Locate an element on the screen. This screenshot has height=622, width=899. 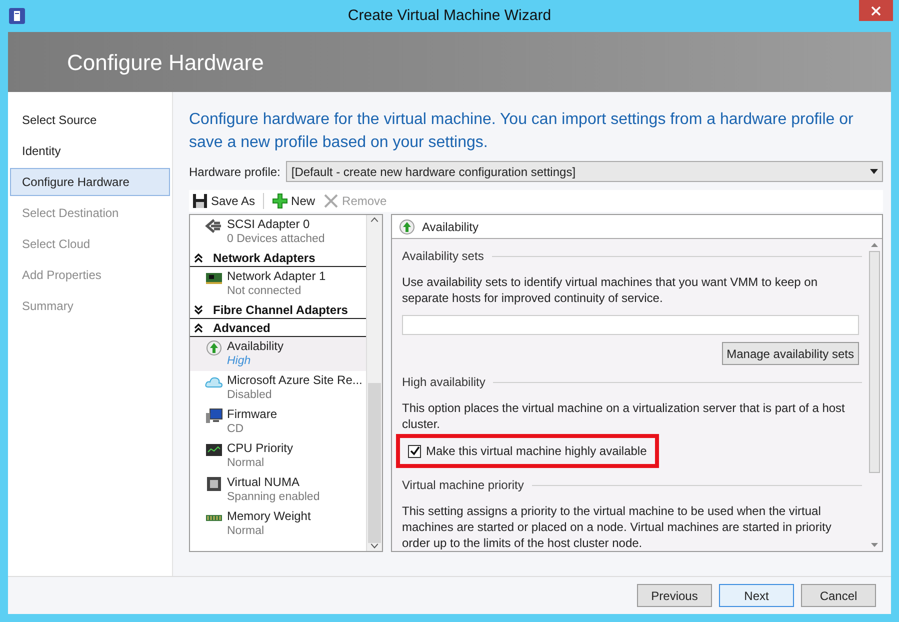
toolbar-button: New is located at coordinates (294, 201).